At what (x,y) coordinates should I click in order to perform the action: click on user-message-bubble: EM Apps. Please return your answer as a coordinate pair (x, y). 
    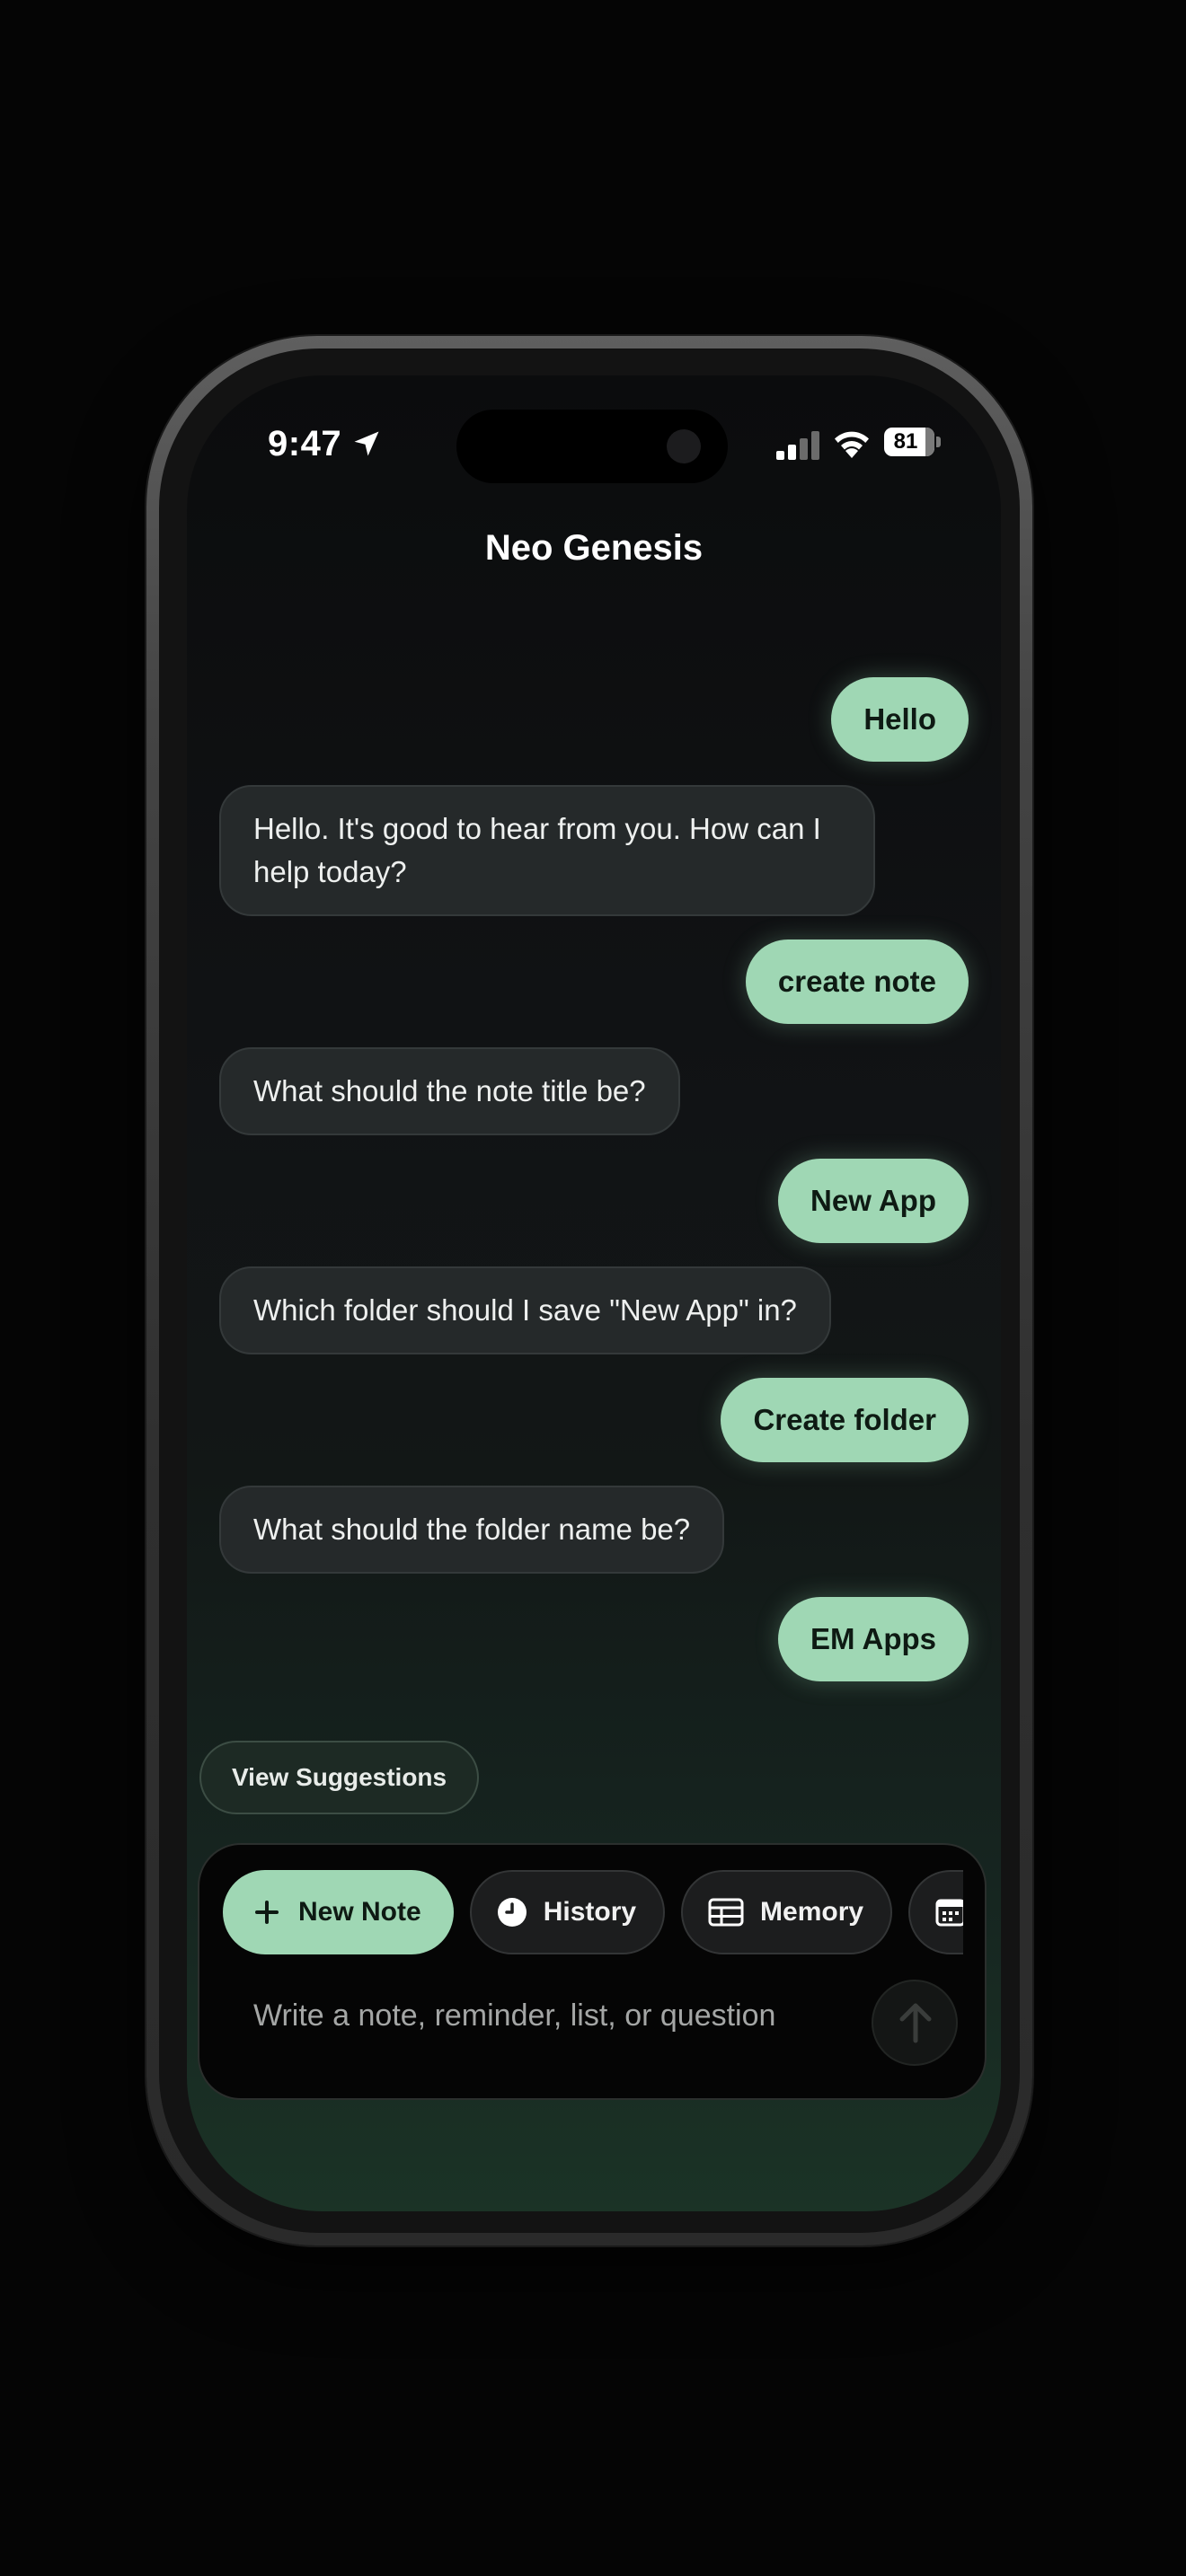
    Looking at the image, I should click on (873, 1639).